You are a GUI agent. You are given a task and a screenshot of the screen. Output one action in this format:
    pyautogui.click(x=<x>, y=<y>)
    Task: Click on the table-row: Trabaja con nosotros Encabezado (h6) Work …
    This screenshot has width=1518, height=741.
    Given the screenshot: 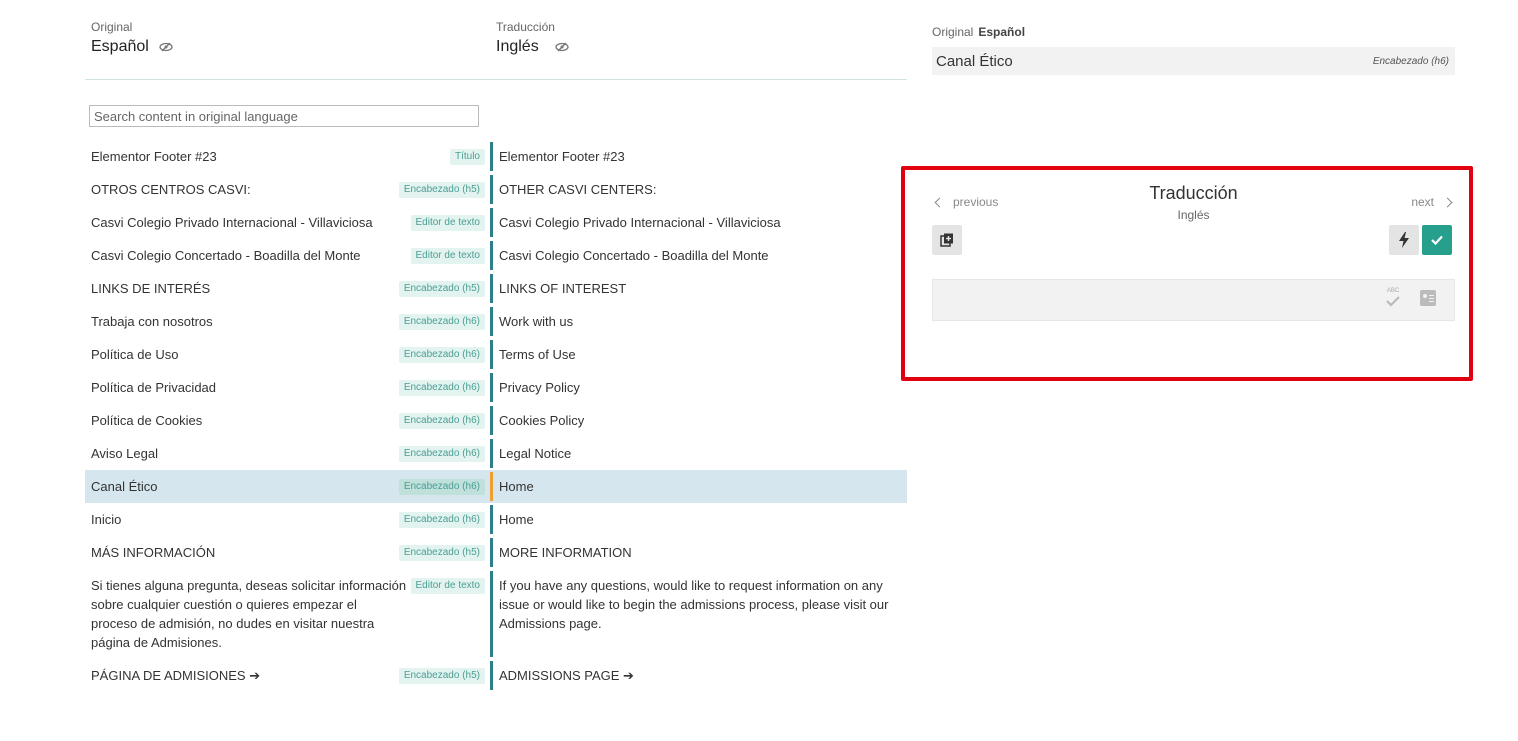 What is the action you would take?
    pyautogui.click(x=496, y=321)
    